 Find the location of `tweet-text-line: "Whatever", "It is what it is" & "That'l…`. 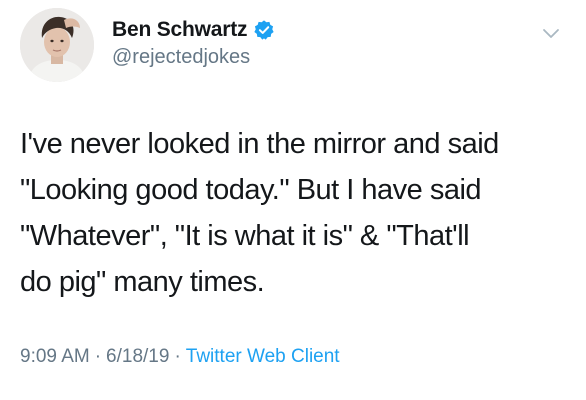

tweet-text-line: "Whatever", "It is what it is" & "That'l… is located at coordinates (245, 236).